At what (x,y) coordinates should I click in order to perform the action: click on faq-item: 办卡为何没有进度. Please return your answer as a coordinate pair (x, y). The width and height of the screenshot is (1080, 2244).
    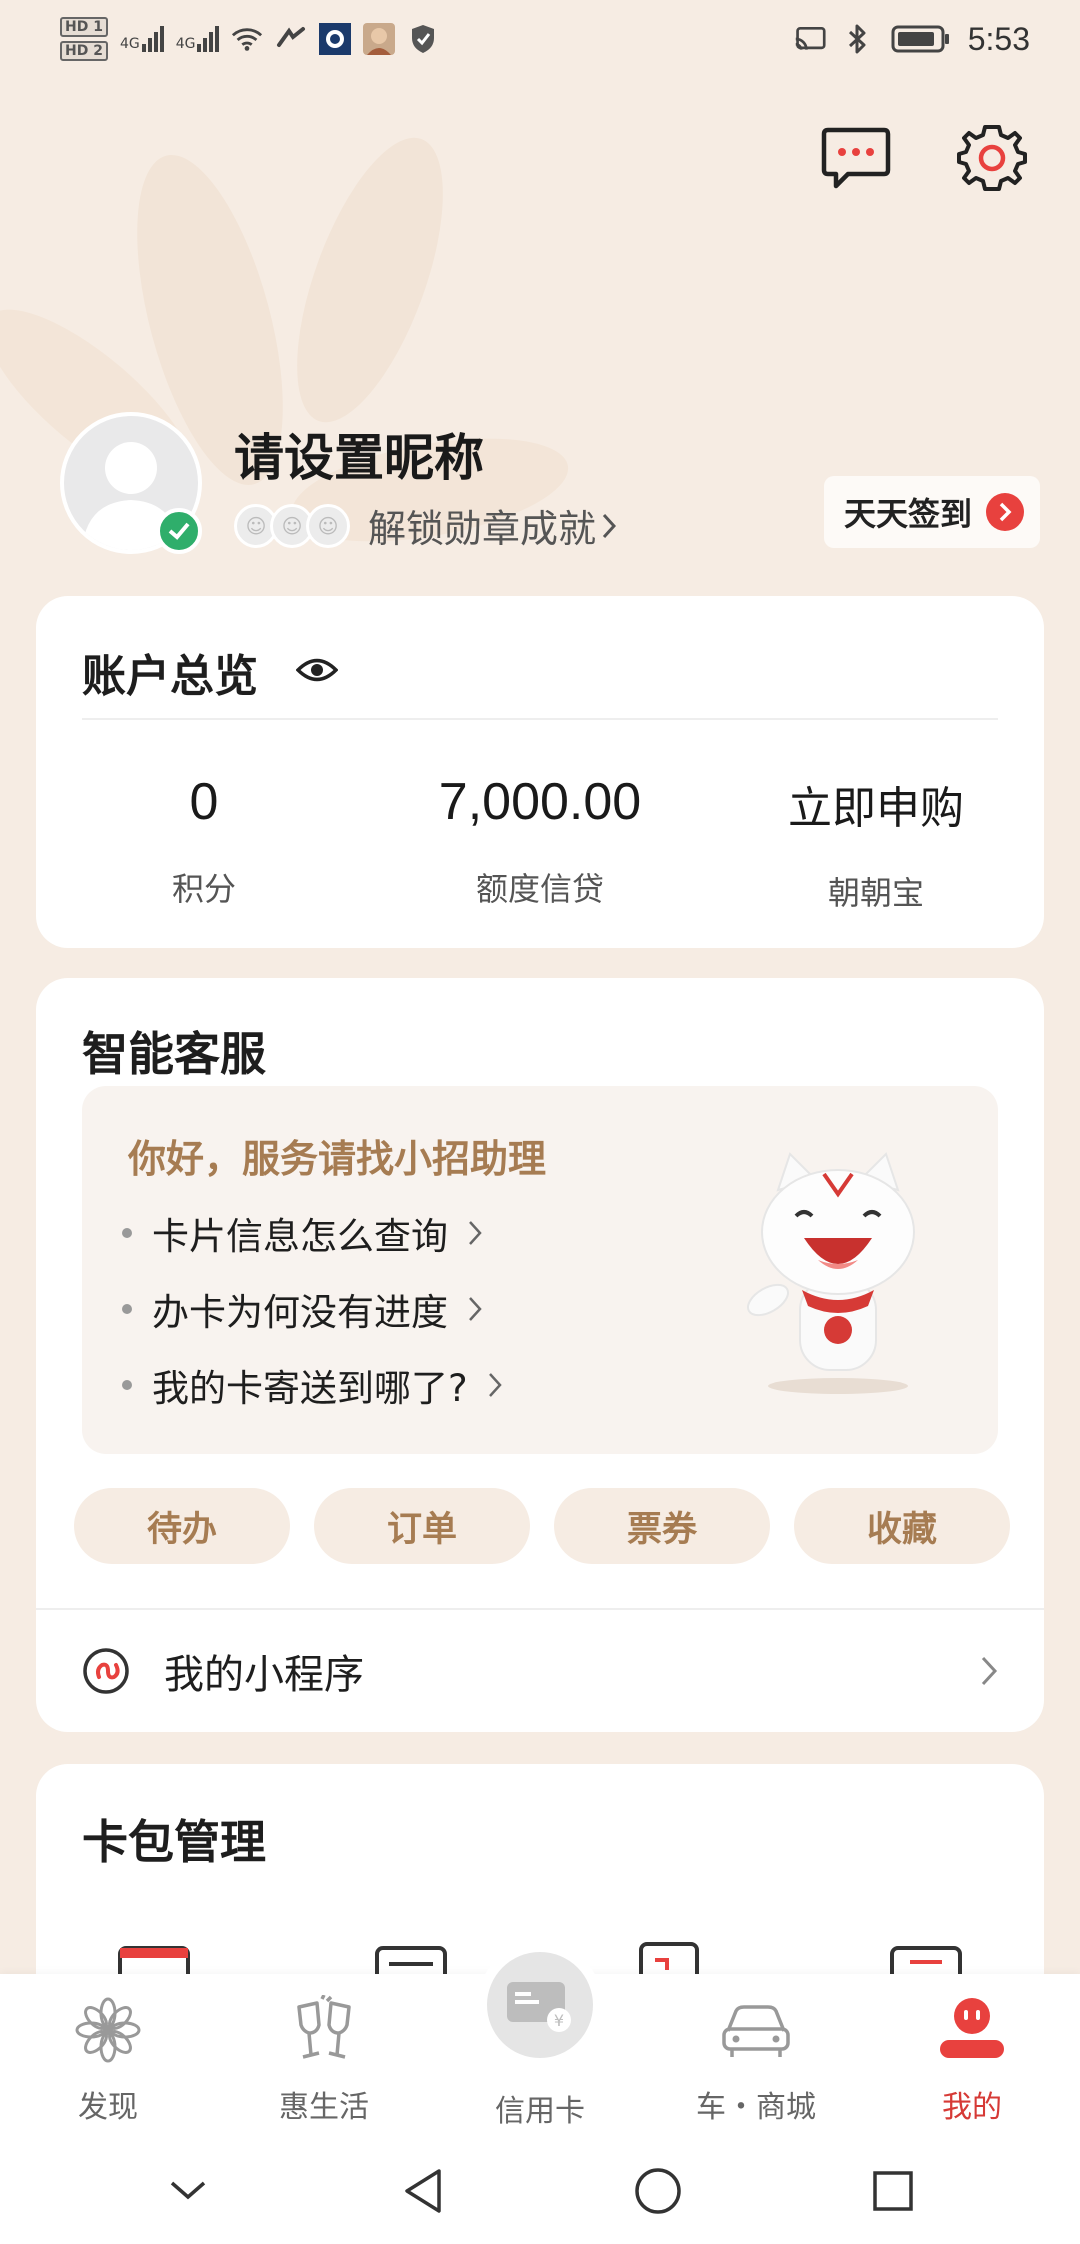
    Looking at the image, I should click on (302, 1309).